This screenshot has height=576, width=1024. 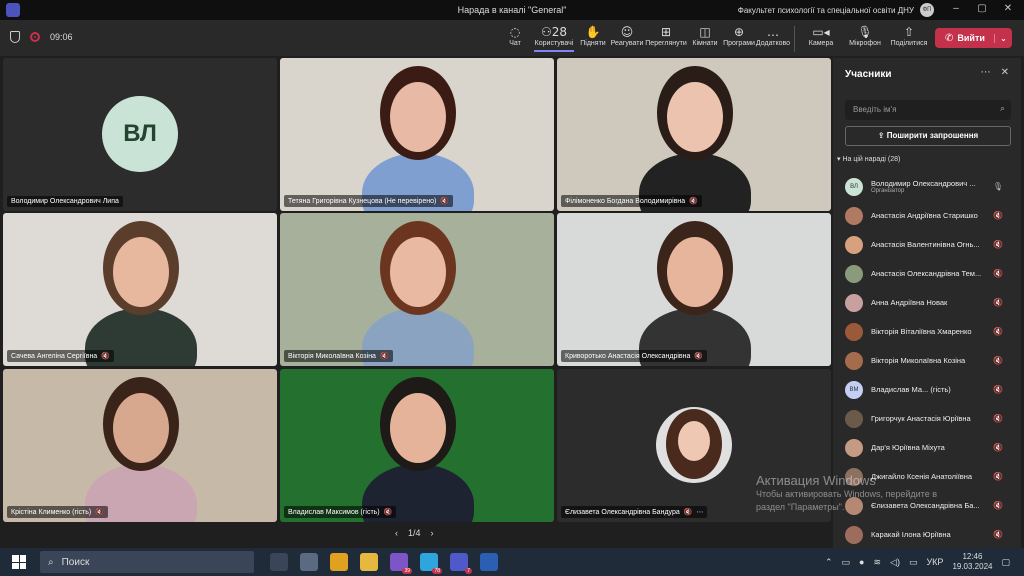 What do you see at coordinates (1005, 72) in the screenshot?
I see `close-panel-icon: ✕` at bounding box center [1005, 72].